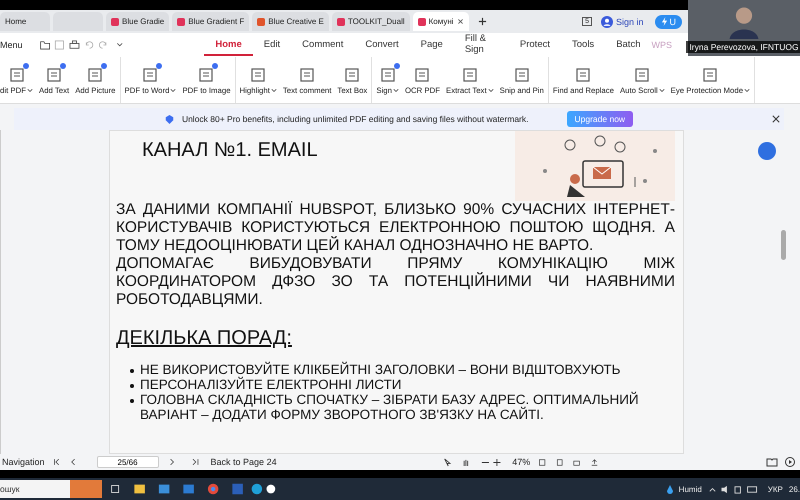  I want to click on browser-tab: Blue Gradient F, so click(211, 21).